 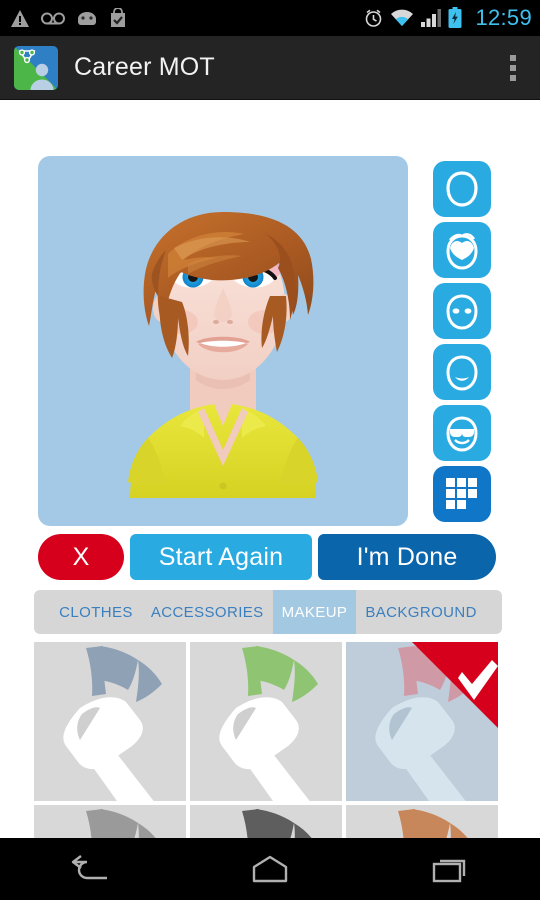 What do you see at coordinates (20, 18) in the screenshot?
I see `warning-triangle-icon` at bounding box center [20, 18].